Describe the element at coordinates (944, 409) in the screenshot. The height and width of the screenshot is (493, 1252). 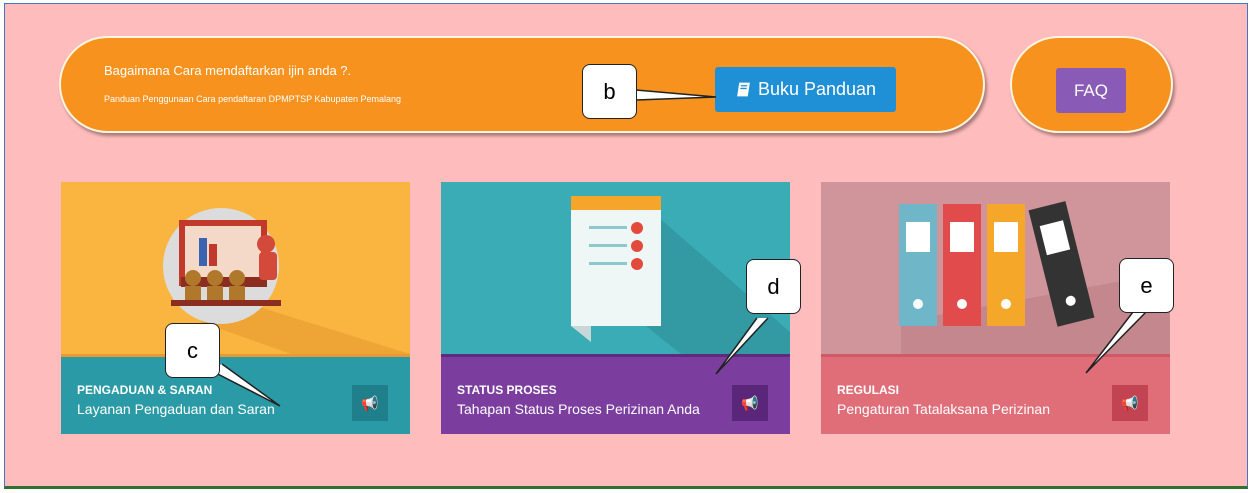
I see `card-subtitle: Pengaturan Tatalaksana Perizinan` at that location.